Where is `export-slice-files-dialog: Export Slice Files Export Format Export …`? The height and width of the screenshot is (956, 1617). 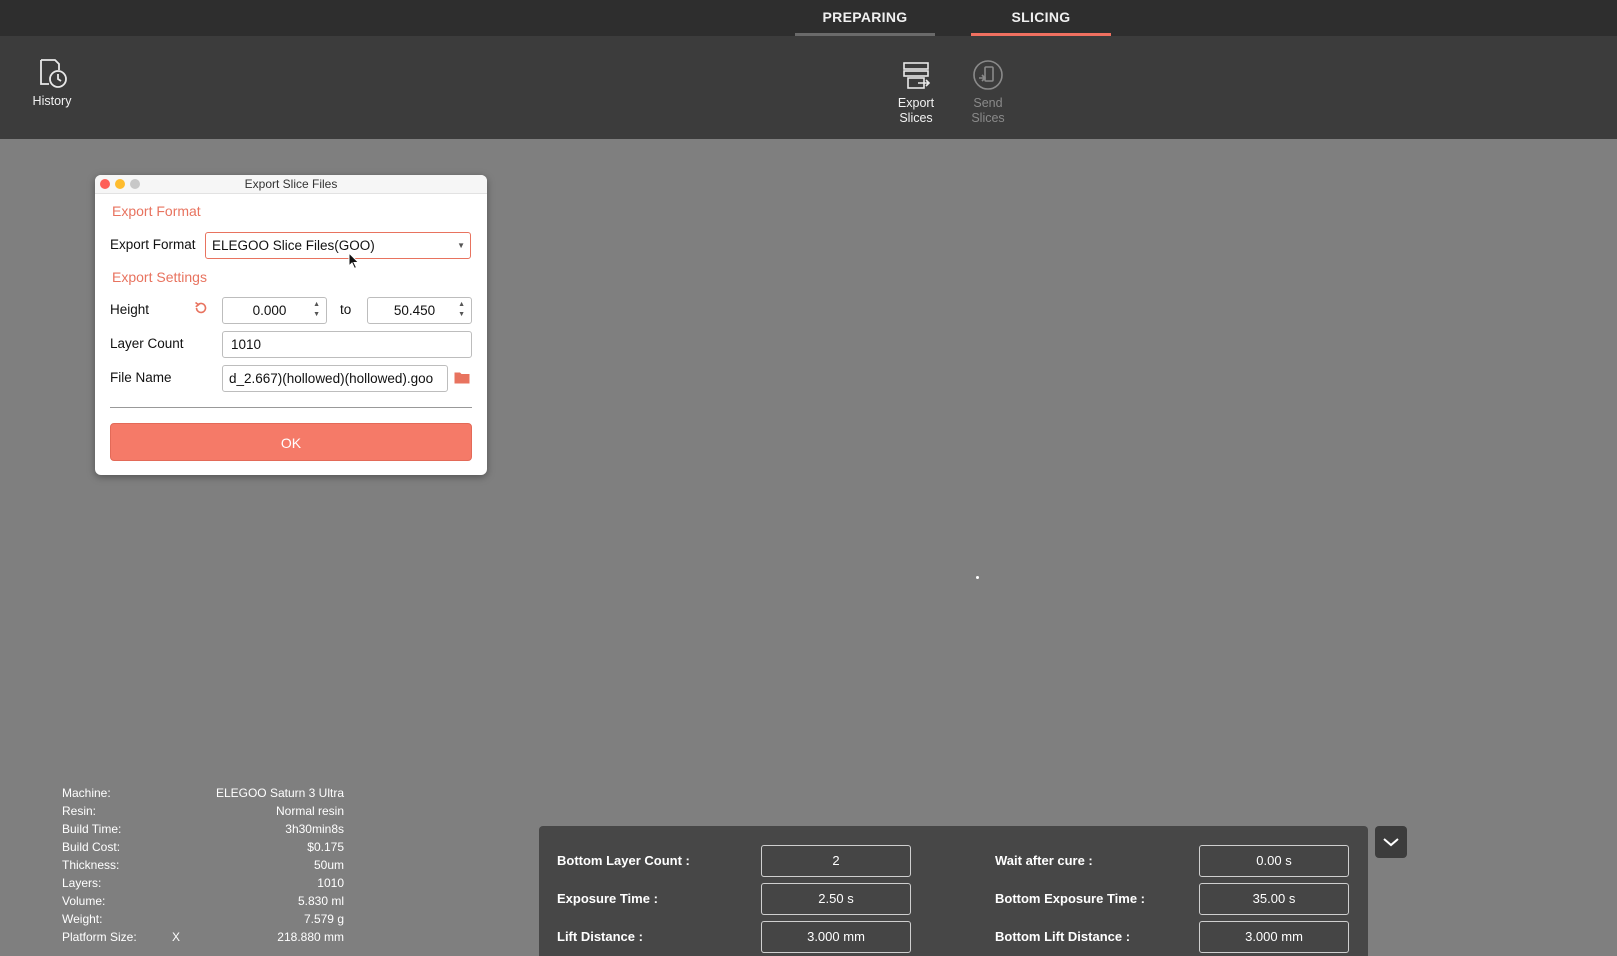 export-slice-files-dialog: Export Slice Files Export Format Export … is located at coordinates (291, 325).